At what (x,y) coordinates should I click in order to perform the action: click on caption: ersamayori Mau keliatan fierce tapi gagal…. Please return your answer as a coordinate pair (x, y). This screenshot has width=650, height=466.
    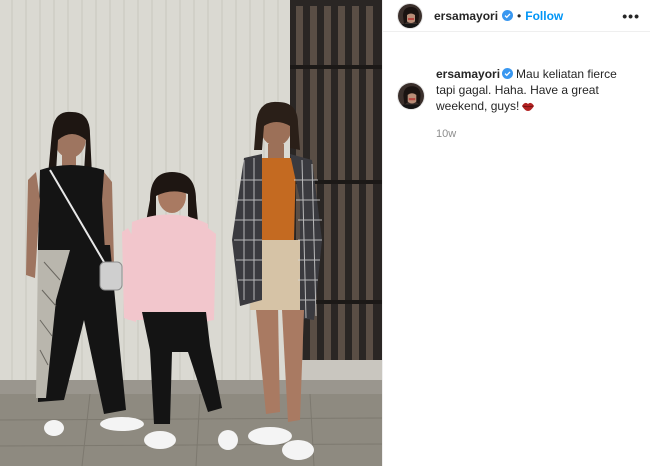
    Looking at the image, I should click on (516, 74).